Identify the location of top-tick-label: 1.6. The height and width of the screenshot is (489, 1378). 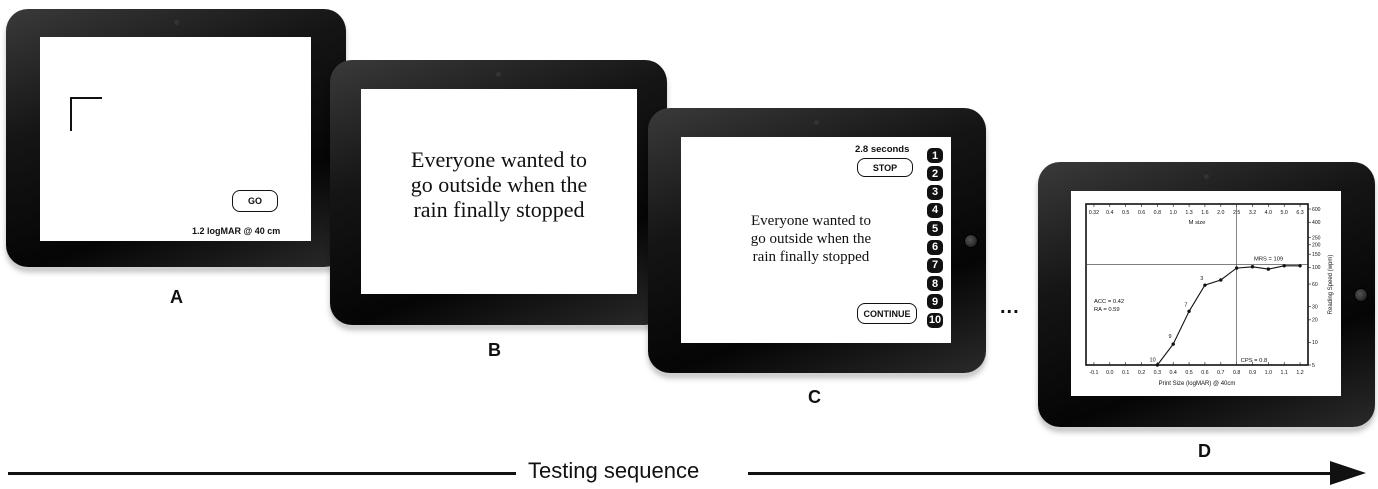
(1204, 213).